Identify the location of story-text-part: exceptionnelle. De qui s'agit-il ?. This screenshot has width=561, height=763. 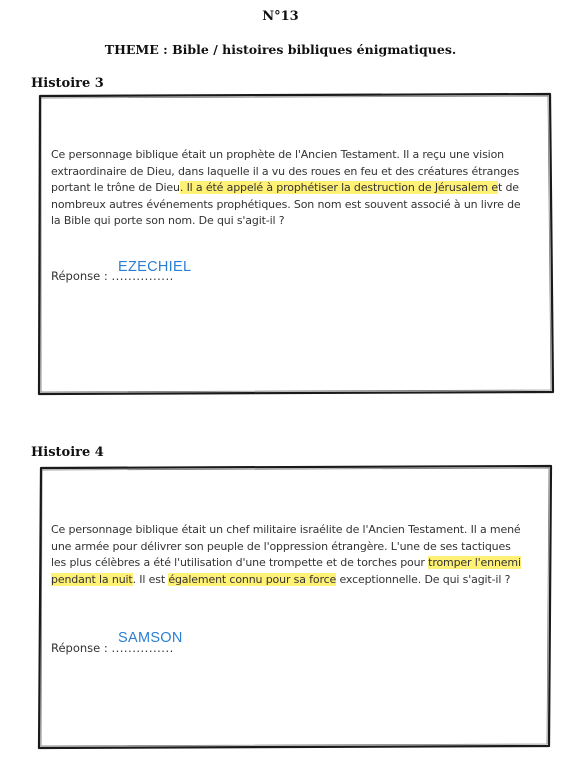
(423, 579).